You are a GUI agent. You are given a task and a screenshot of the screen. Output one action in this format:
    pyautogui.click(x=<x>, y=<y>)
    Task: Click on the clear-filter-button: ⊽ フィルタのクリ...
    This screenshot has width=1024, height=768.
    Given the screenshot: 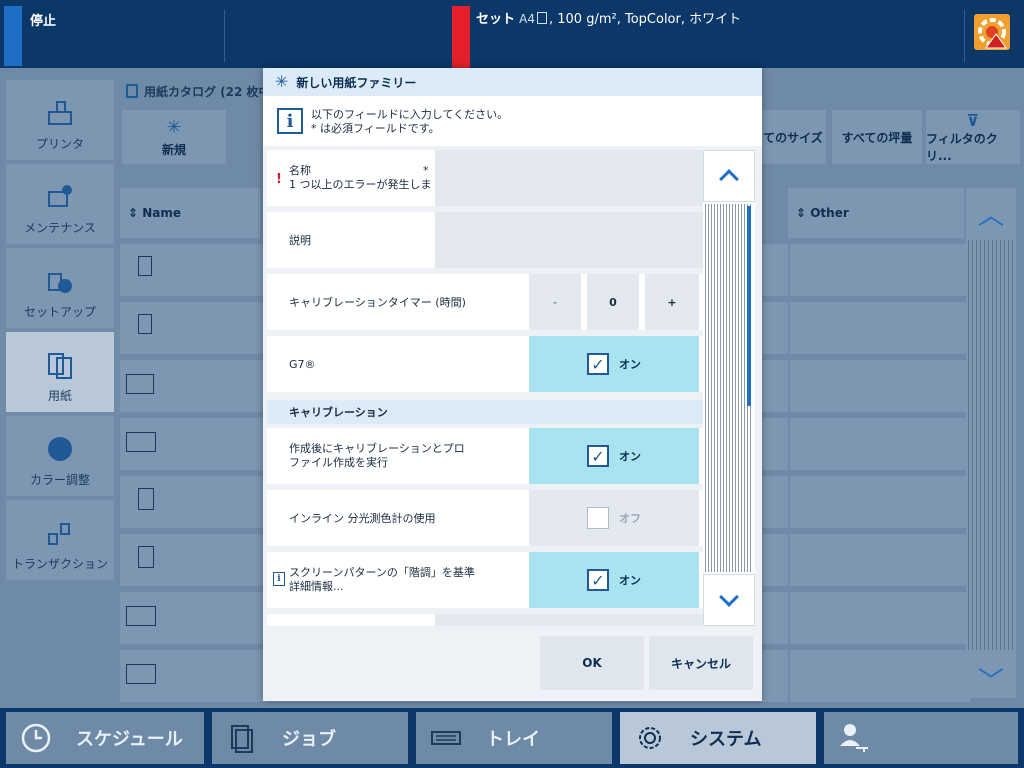 What is the action you would take?
    pyautogui.click(x=973, y=137)
    